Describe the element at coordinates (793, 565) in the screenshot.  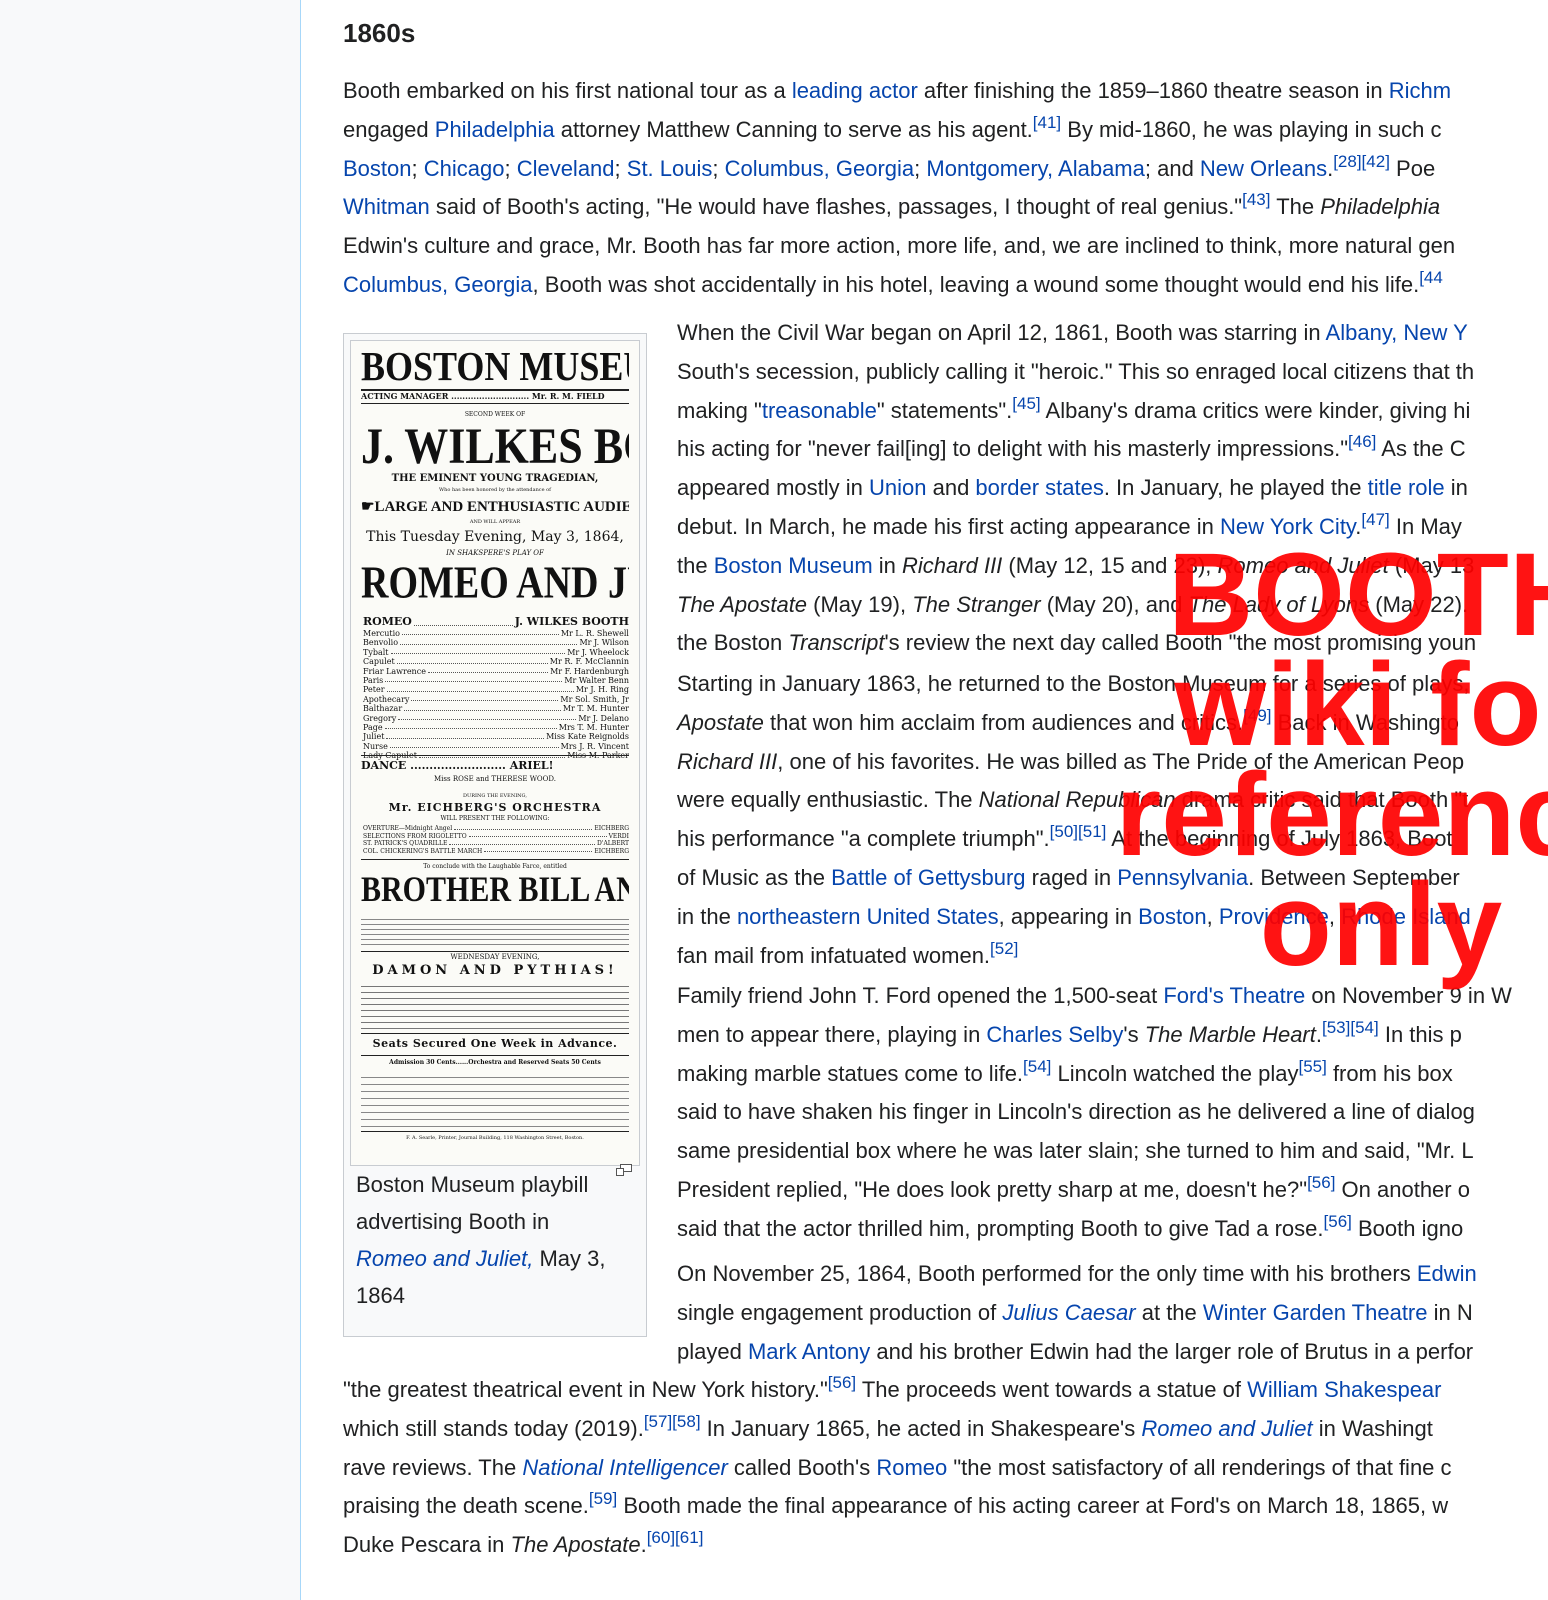
I see `wiki-link: Boston Museum` at that location.